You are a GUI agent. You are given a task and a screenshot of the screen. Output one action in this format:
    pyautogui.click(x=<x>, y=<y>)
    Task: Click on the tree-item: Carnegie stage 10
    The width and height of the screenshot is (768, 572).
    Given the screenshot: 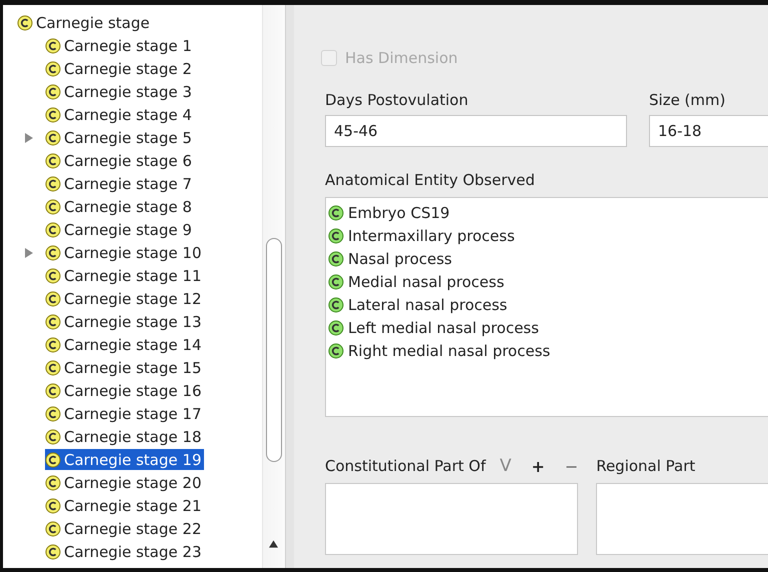 What is the action you would take?
    pyautogui.click(x=124, y=252)
    